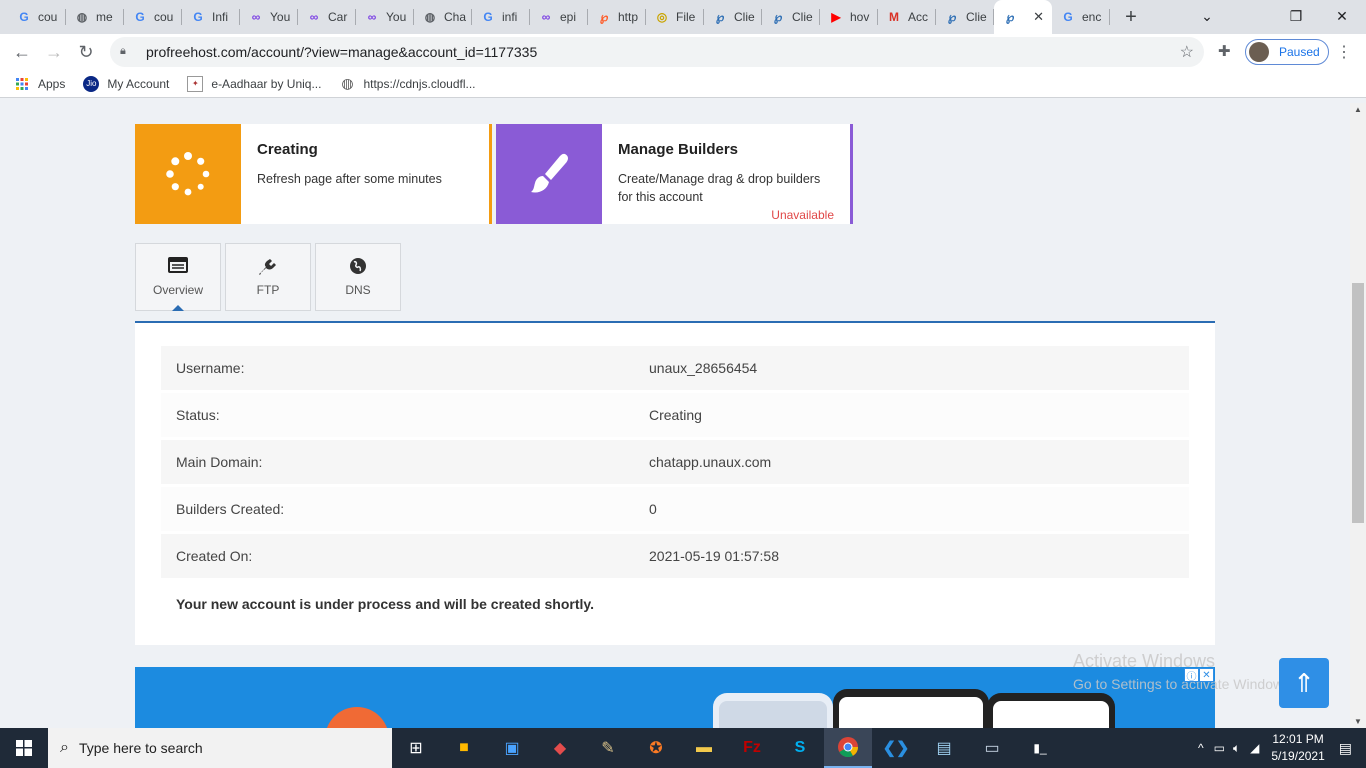 This screenshot has height=768, width=1366. What do you see at coordinates (140, 748) in the screenshot?
I see `search-placeholder: Type here to search` at bounding box center [140, 748].